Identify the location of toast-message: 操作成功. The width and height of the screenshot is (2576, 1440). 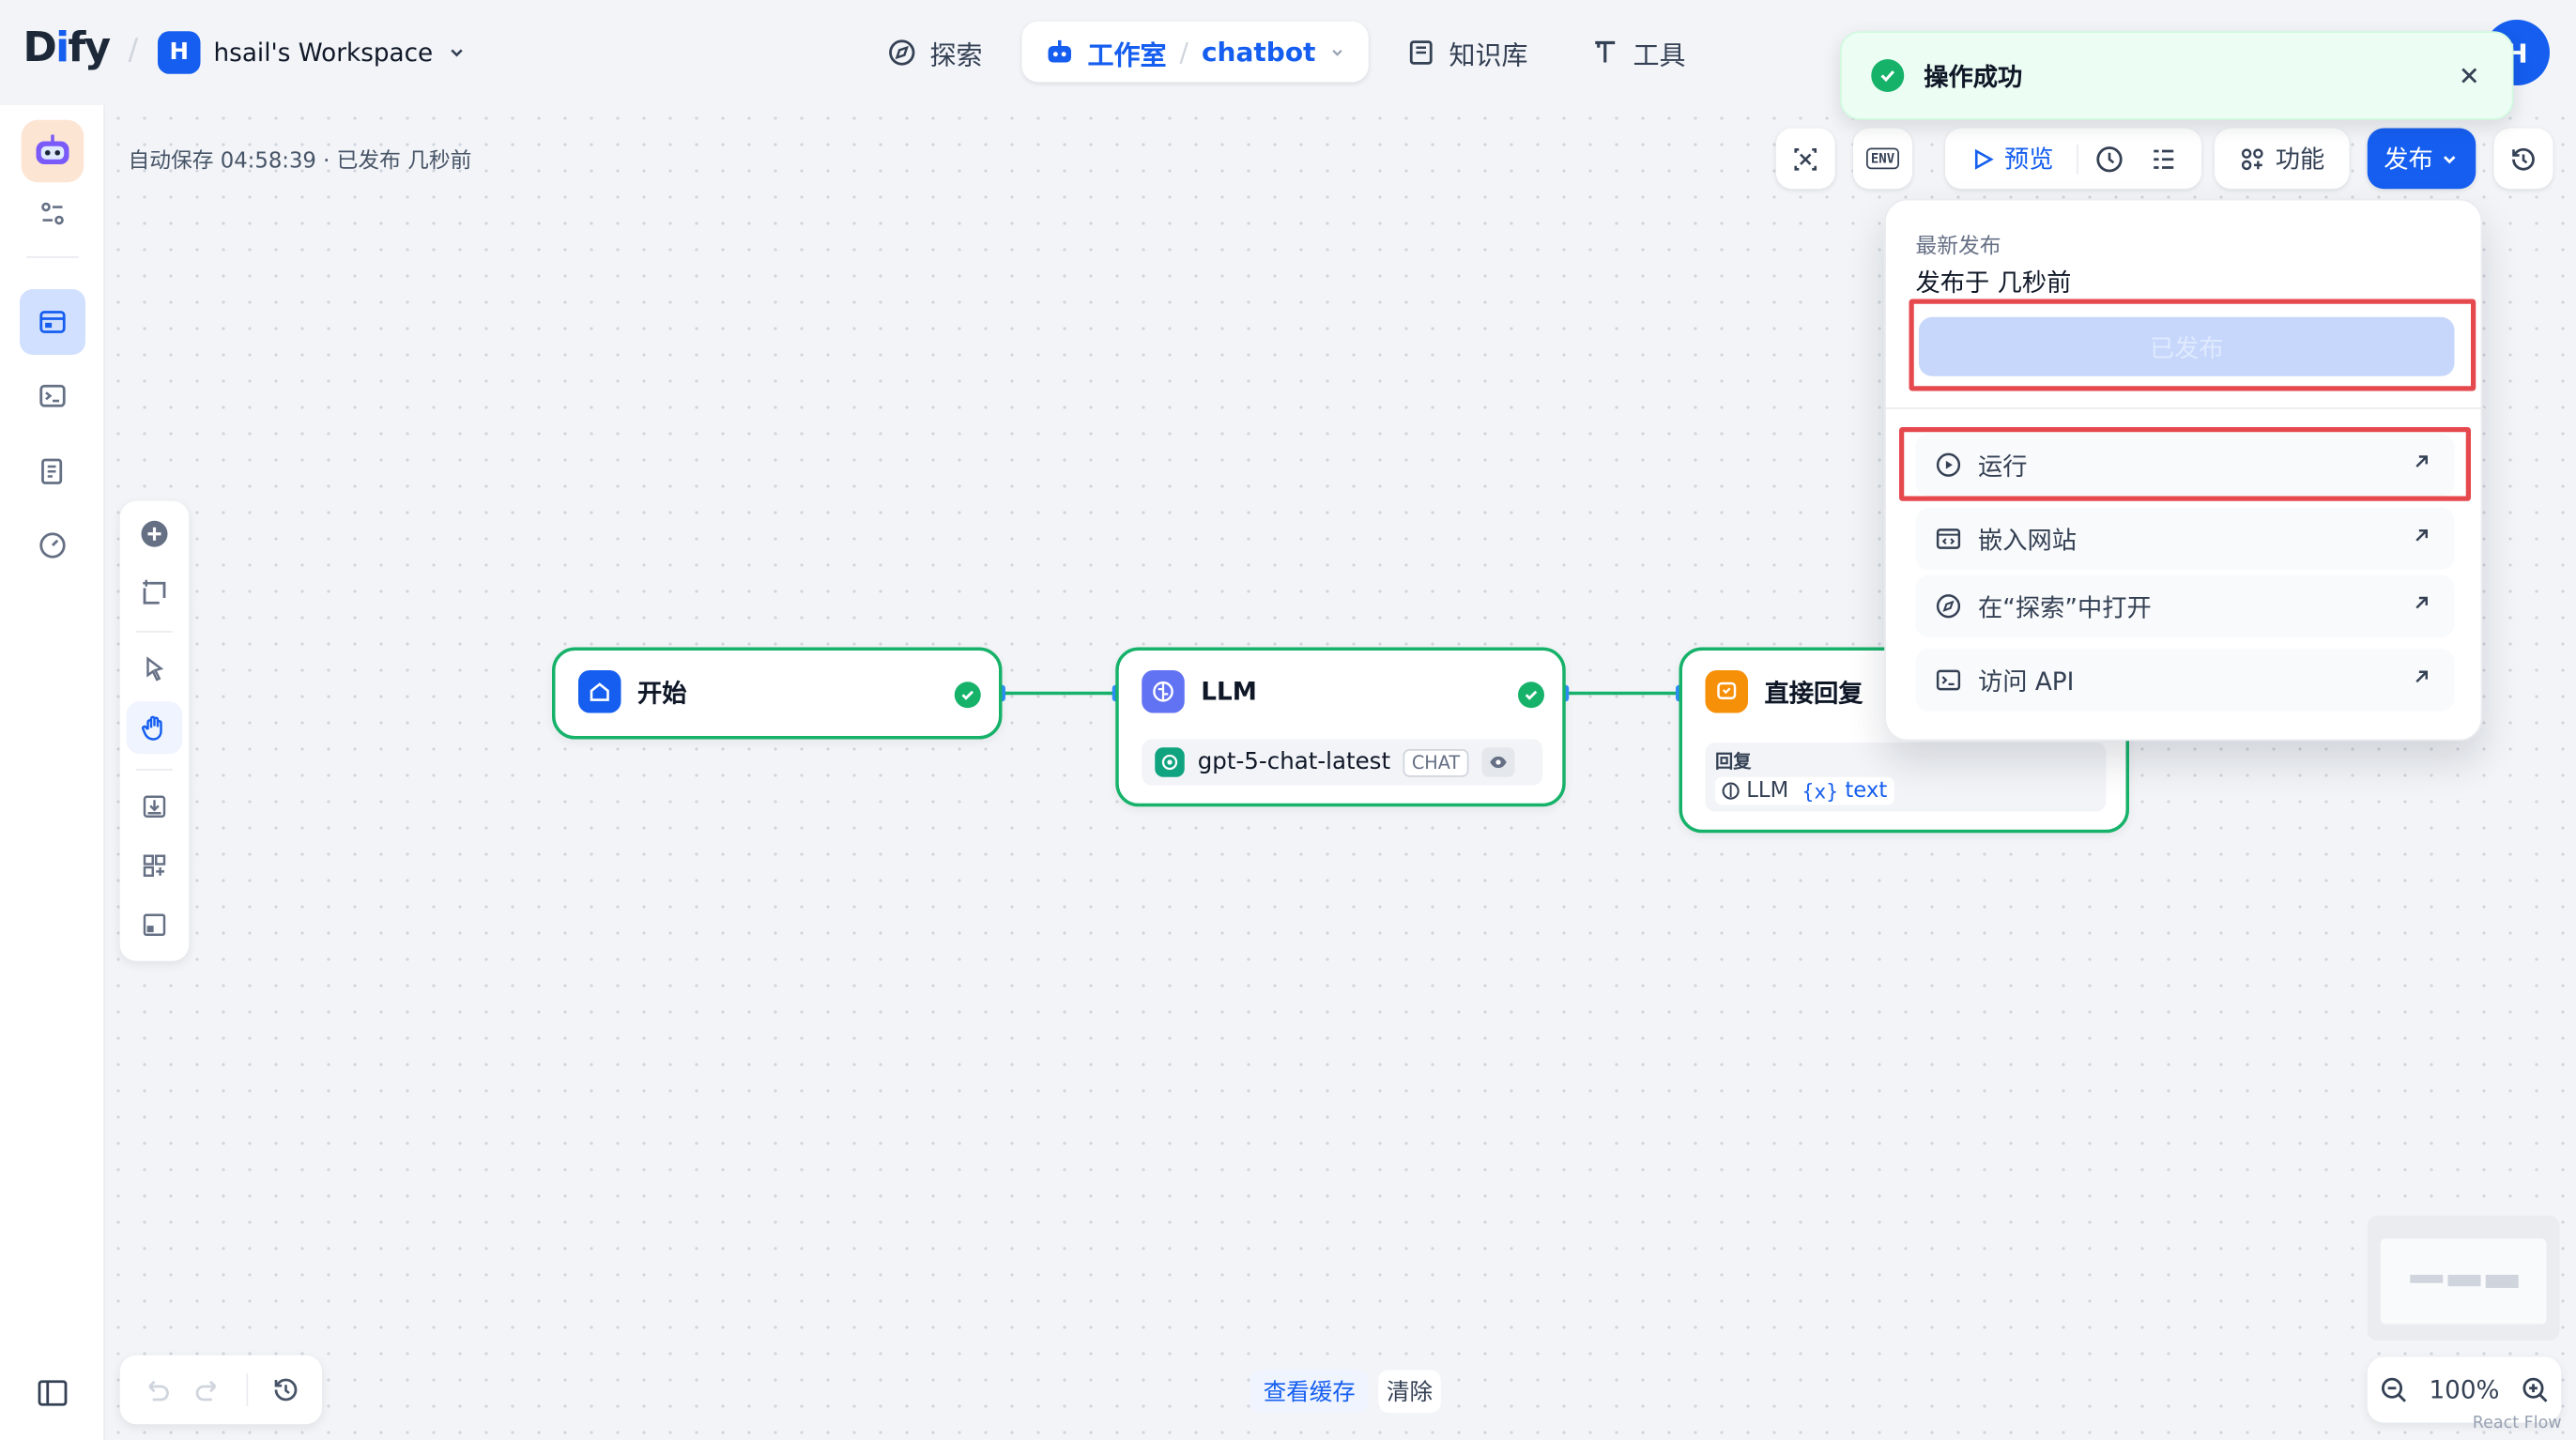
(1974, 77).